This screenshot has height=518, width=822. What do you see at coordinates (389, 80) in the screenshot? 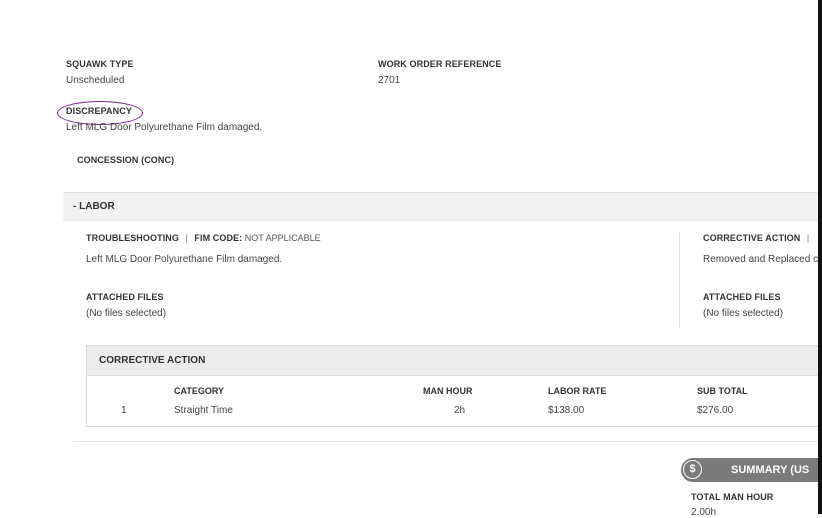
I see `work-order-value: 2701` at bounding box center [389, 80].